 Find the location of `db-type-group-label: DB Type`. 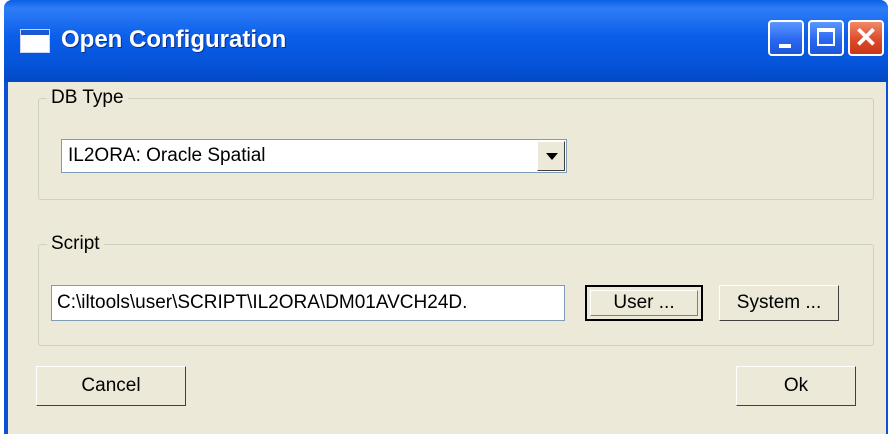

db-type-group-label: DB Type is located at coordinates (87, 98).